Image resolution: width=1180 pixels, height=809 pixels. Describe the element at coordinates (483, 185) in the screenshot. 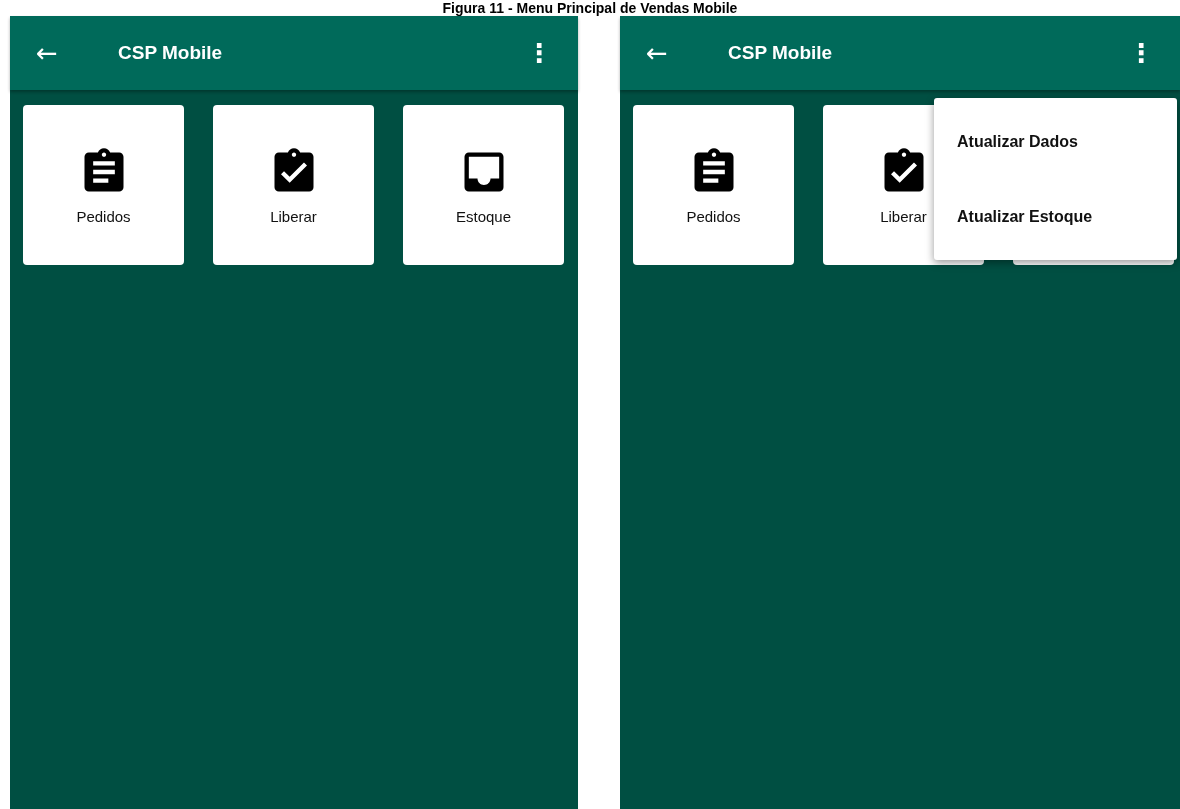

I see `menu-tile: Estoque` at that location.